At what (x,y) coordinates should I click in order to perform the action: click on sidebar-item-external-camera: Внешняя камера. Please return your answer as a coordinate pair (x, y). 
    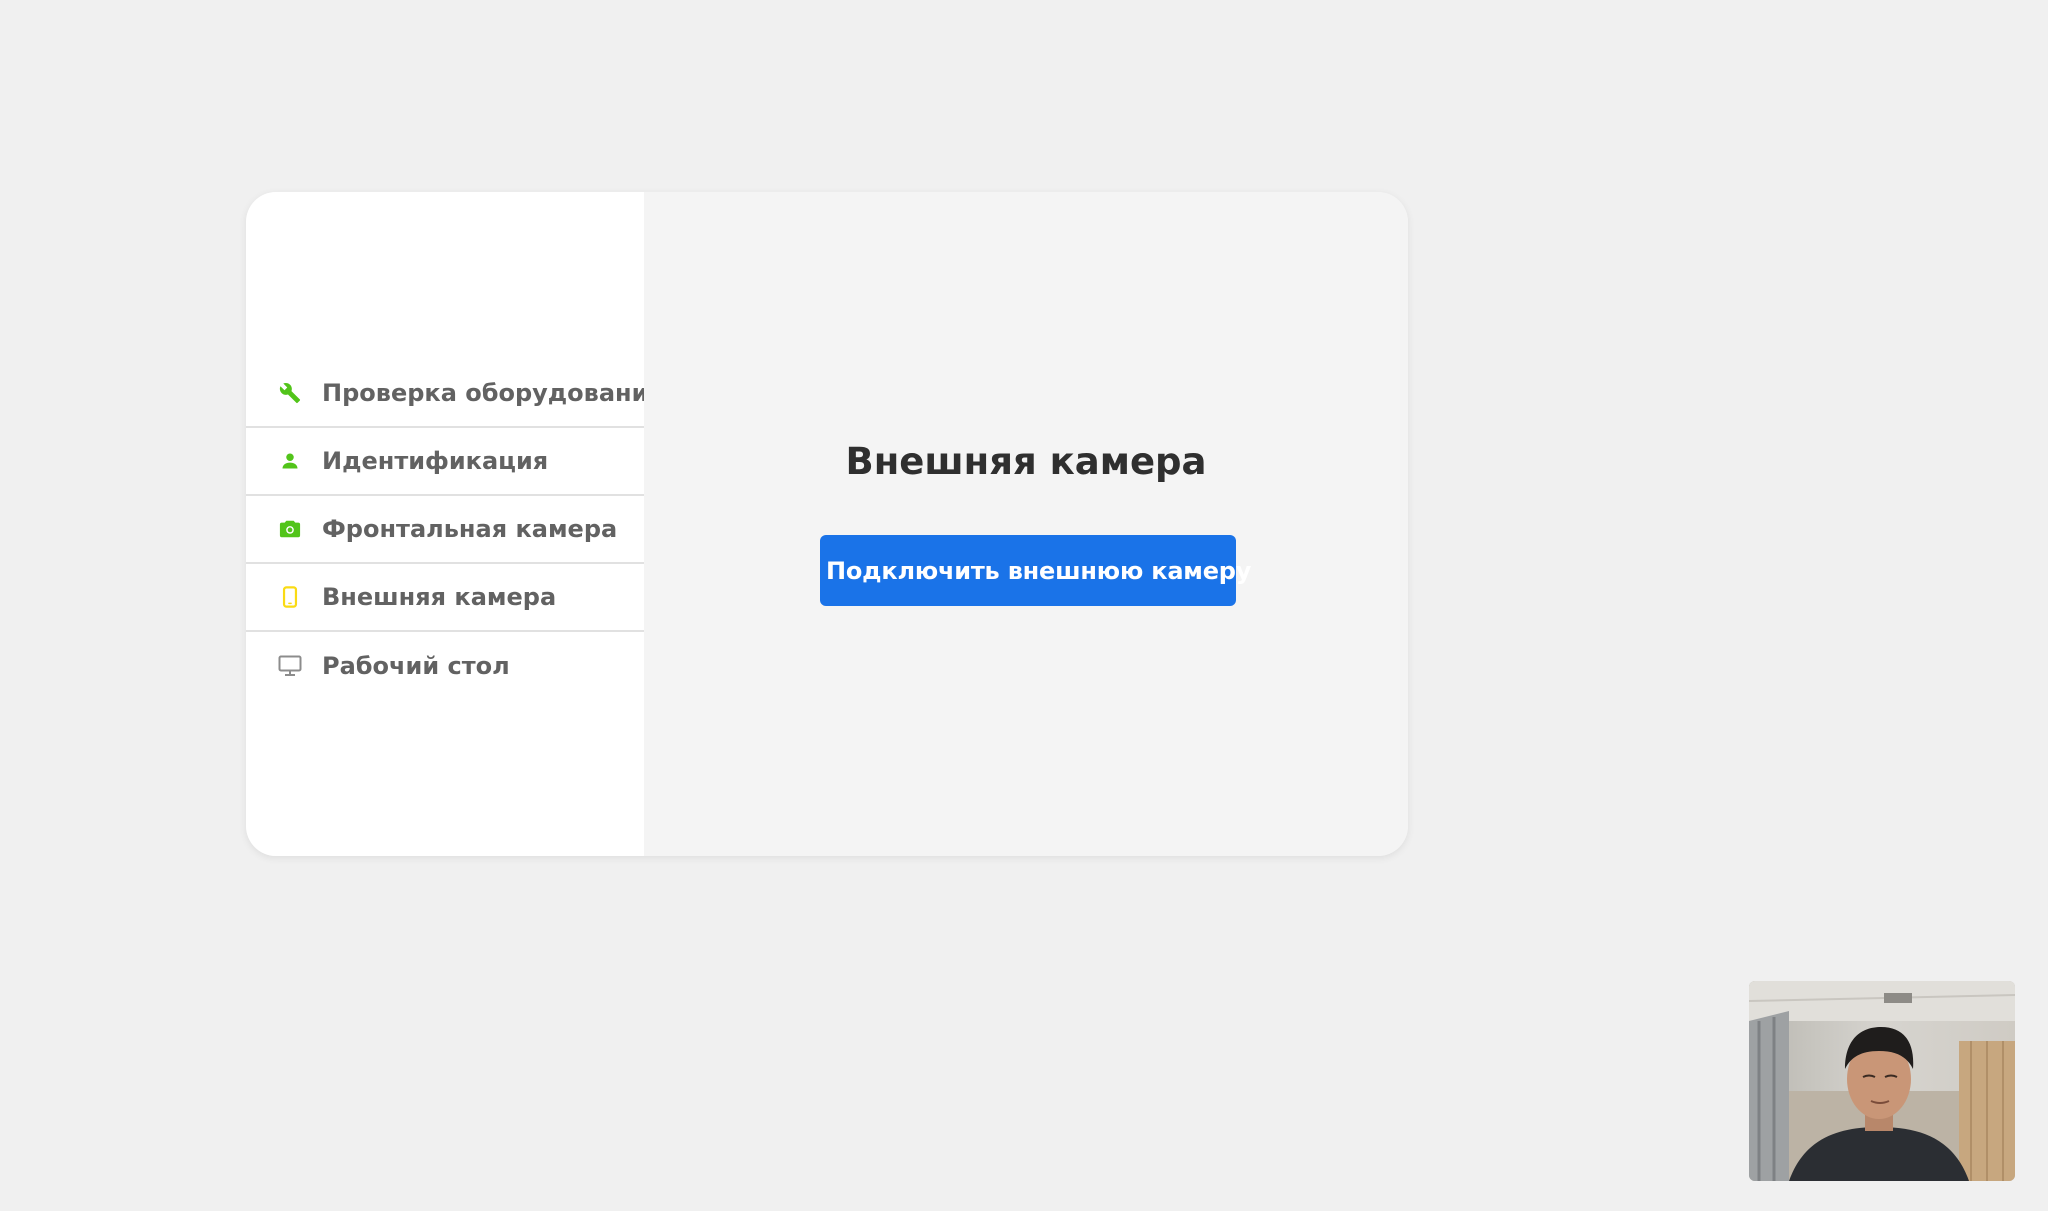
    Looking at the image, I should click on (445, 598).